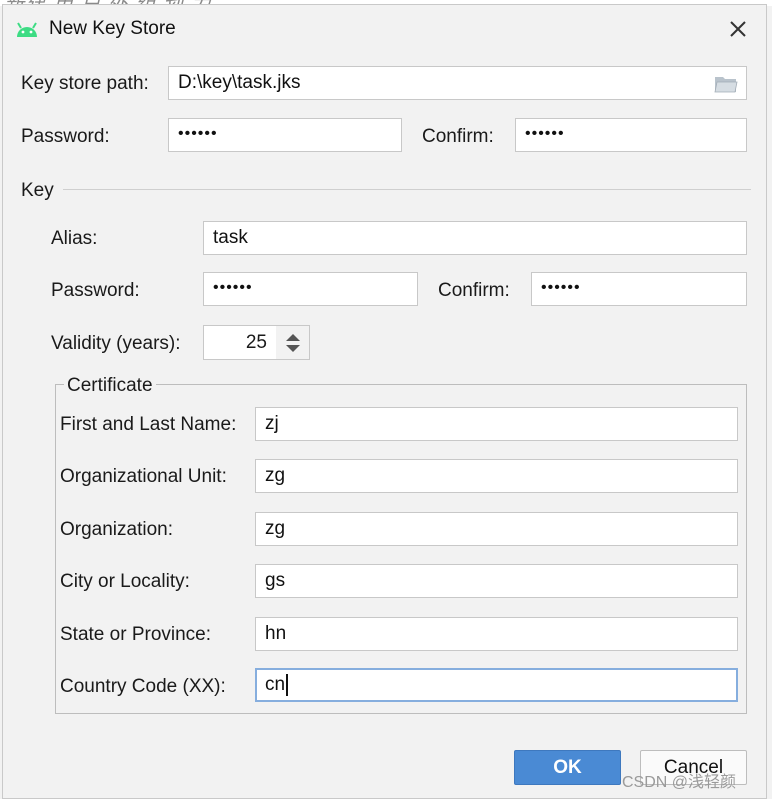 The height and width of the screenshot is (799, 772). Describe the element at coordinates (567, 767) in the screenshot. I see `ok-button: OK` at that location.